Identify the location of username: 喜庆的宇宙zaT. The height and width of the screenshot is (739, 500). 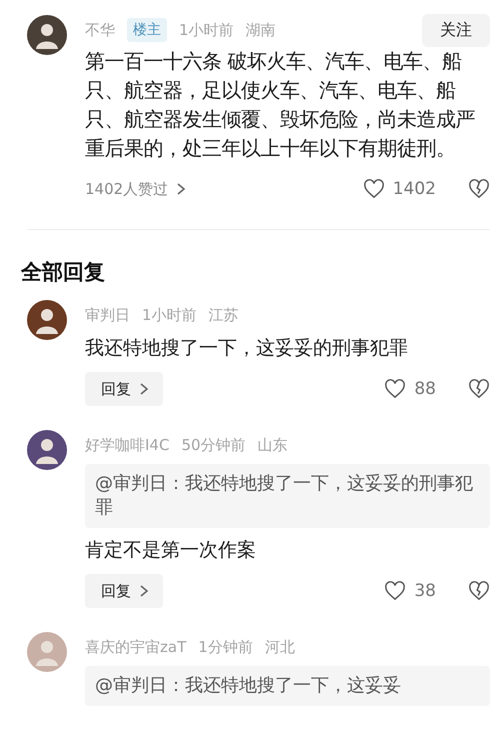
(135, 647).